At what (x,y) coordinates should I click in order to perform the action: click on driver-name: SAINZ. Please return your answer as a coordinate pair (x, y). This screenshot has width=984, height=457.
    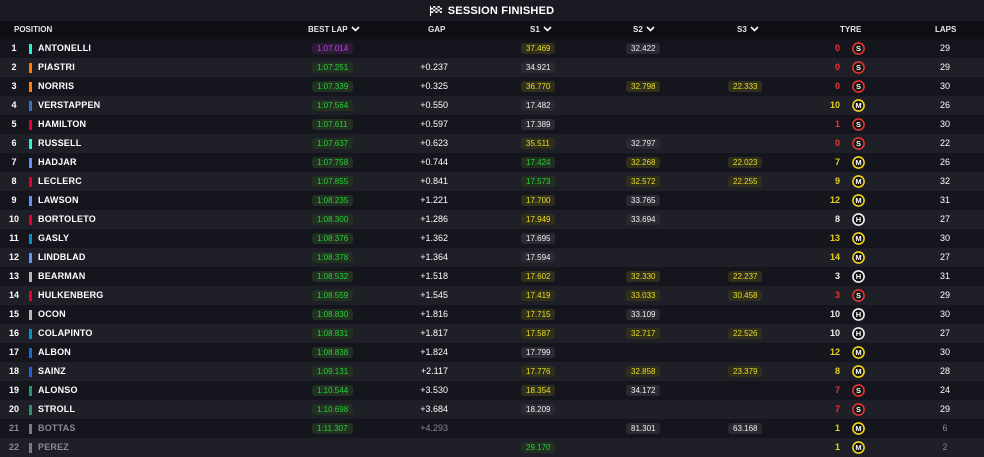
    Looking at the image, I should click on (52, 371).